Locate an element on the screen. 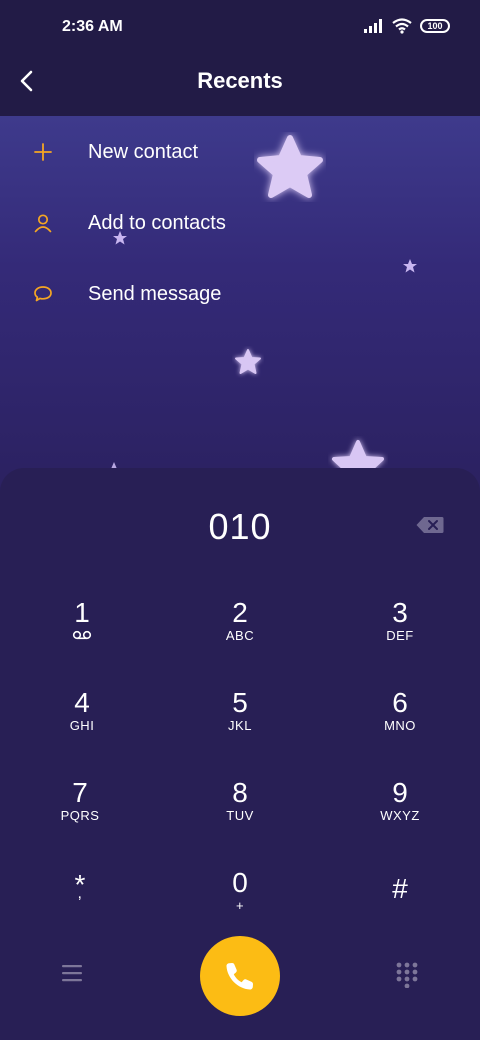  hamburger-menu-icon is located at coordinates (72, 973).